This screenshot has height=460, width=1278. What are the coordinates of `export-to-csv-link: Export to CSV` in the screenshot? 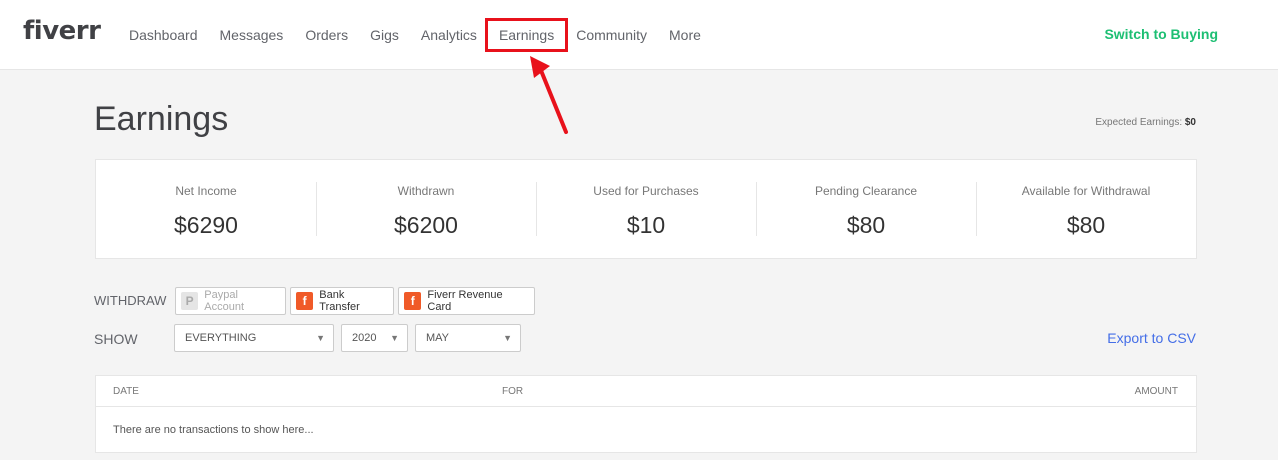 It's located at (1151, 338).